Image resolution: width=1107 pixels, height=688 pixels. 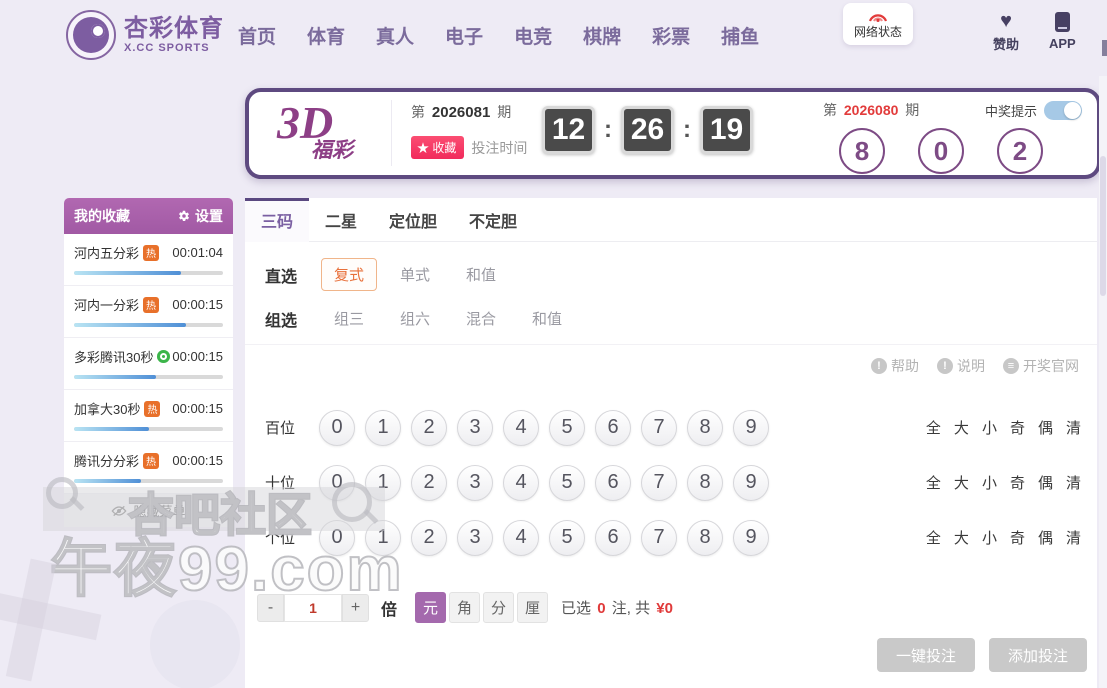 I want to click on unit-jiao: 角, so click(x=465, y=607).